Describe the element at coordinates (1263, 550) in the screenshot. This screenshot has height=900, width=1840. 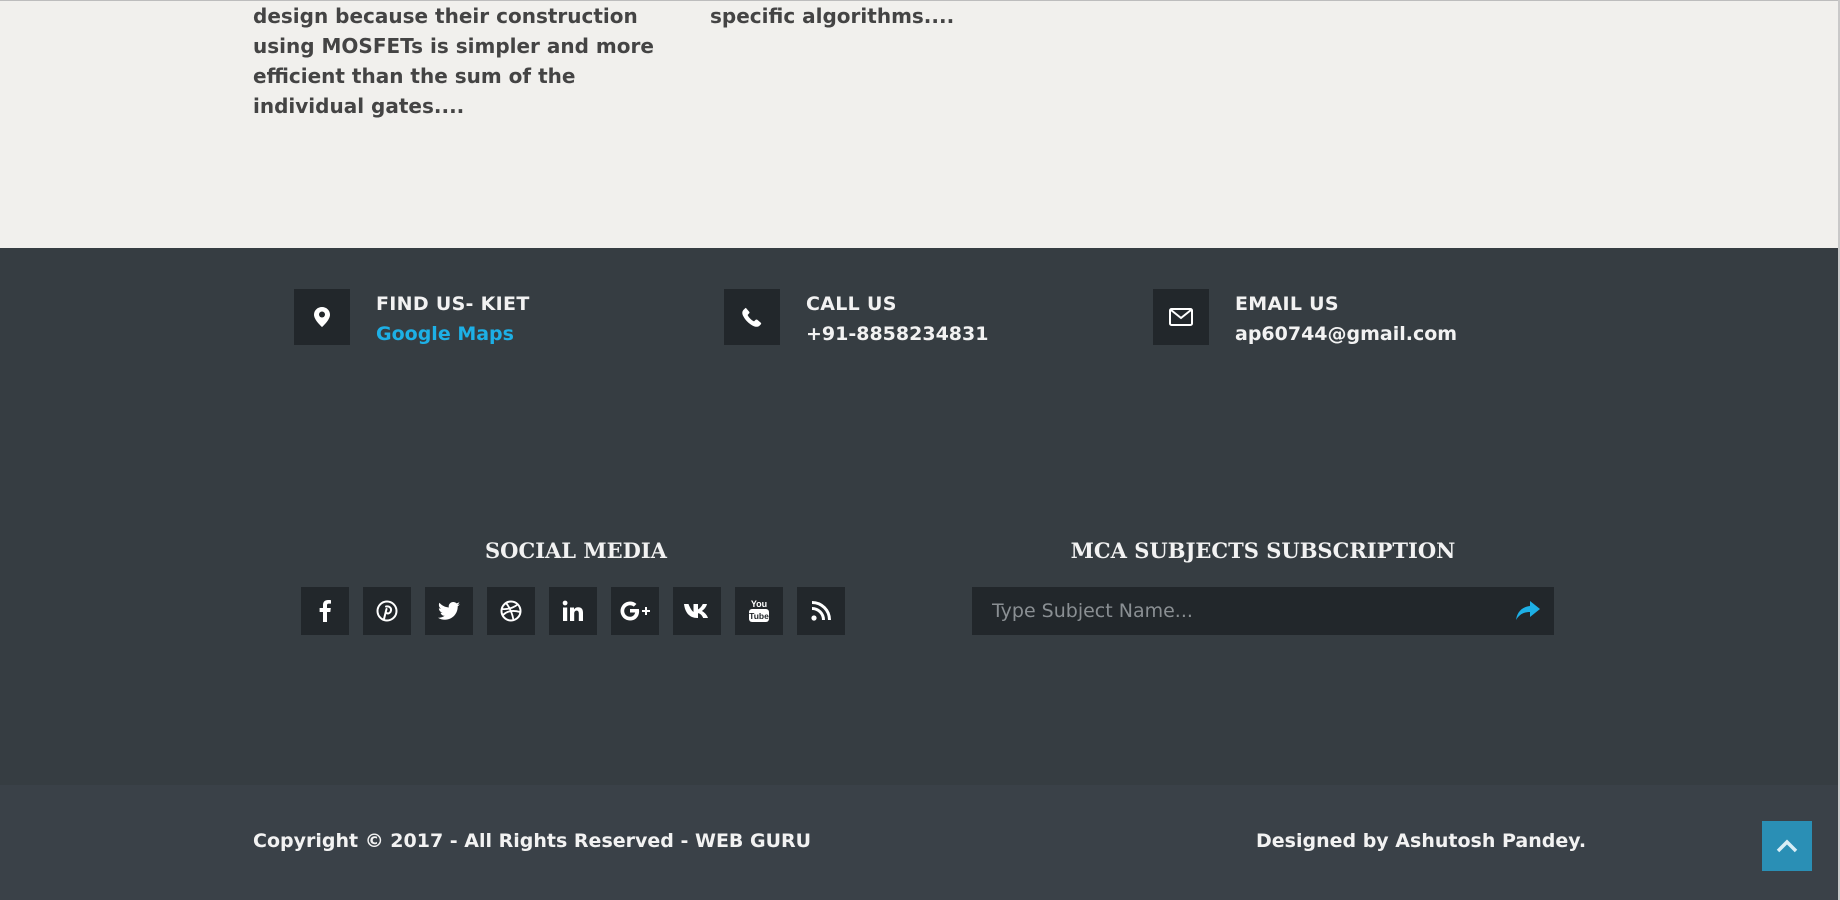
I see `subscription-title: MCA SUBJECTS SUBSCRIPTION` at that location.